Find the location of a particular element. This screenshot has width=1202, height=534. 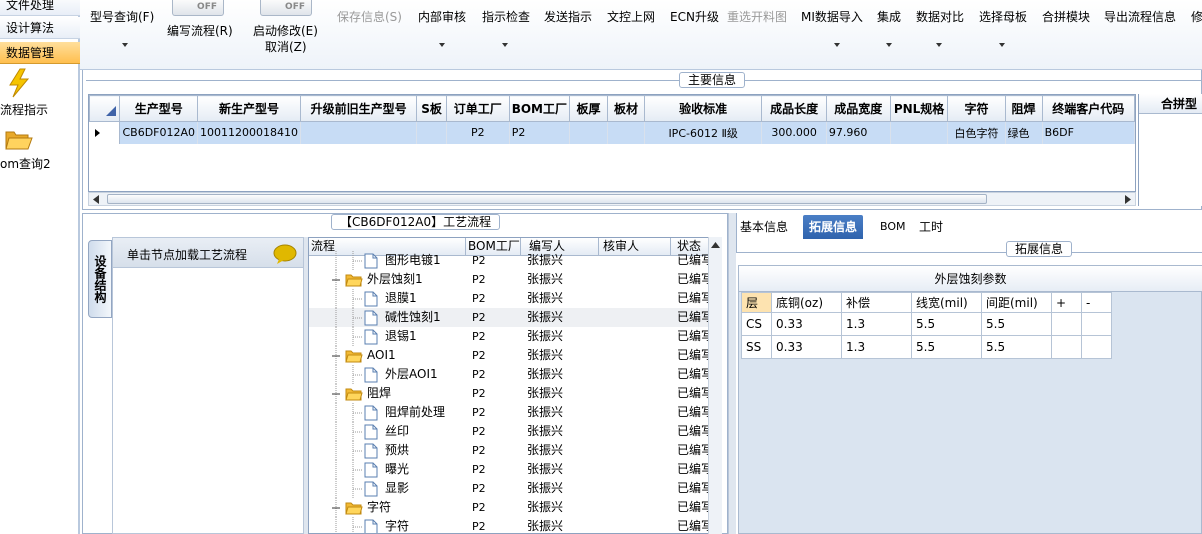

tree-row: 阻焊 P2 张振兴 已编写 is located at coordinates (515, 393).